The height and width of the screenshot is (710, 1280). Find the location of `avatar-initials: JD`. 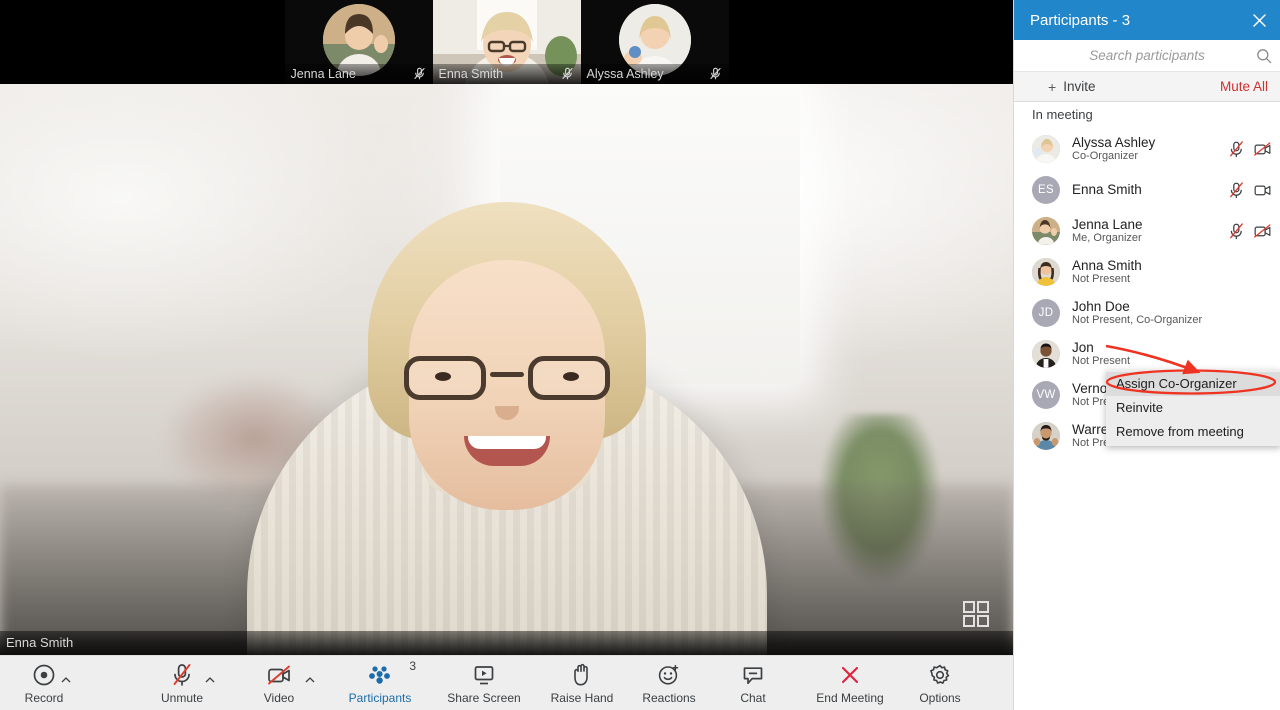

avatar-initials: JD is located at coordinates (1046, 312).